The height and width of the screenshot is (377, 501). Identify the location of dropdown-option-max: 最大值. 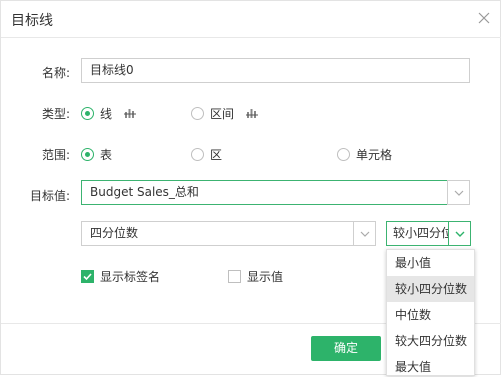
(430, 364).